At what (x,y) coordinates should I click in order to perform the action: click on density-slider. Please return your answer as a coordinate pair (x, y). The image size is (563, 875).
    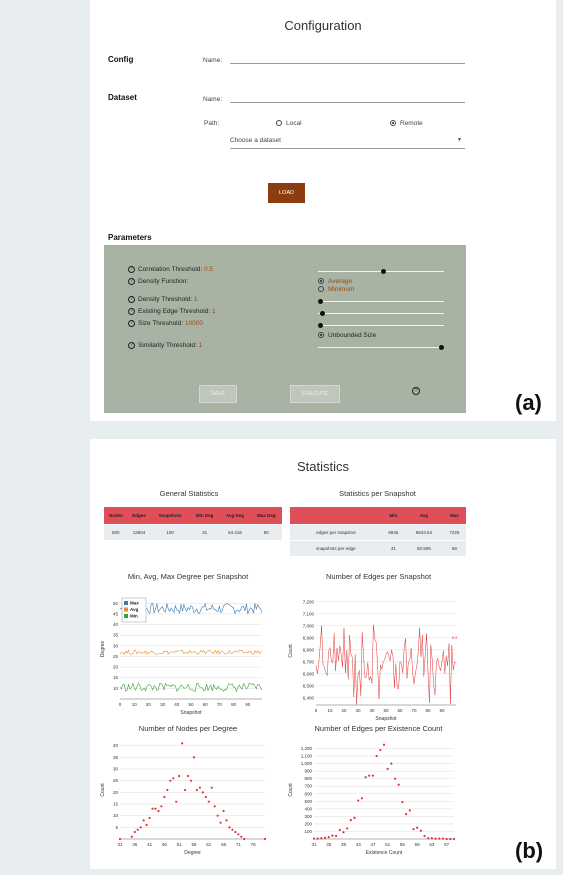
    Looking at the image, I should click on (381, 301).